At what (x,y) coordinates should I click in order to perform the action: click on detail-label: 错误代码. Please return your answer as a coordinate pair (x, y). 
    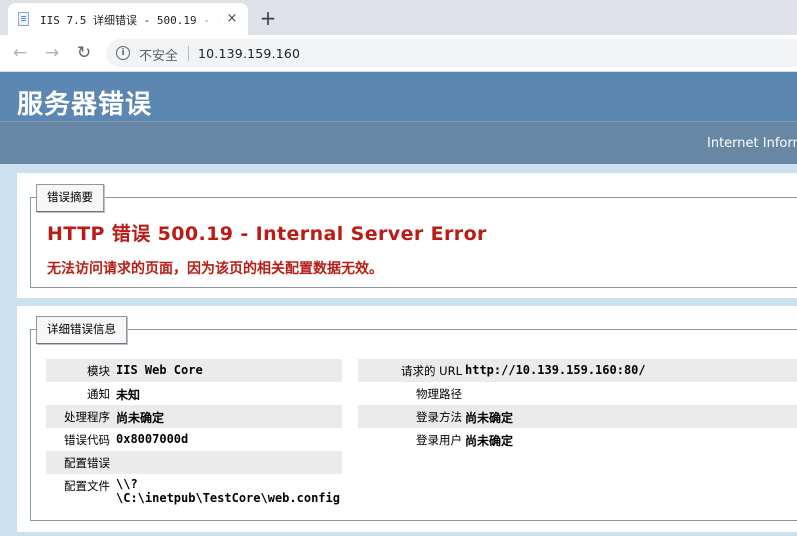
    Looking at the image, I should click on (87, 440).